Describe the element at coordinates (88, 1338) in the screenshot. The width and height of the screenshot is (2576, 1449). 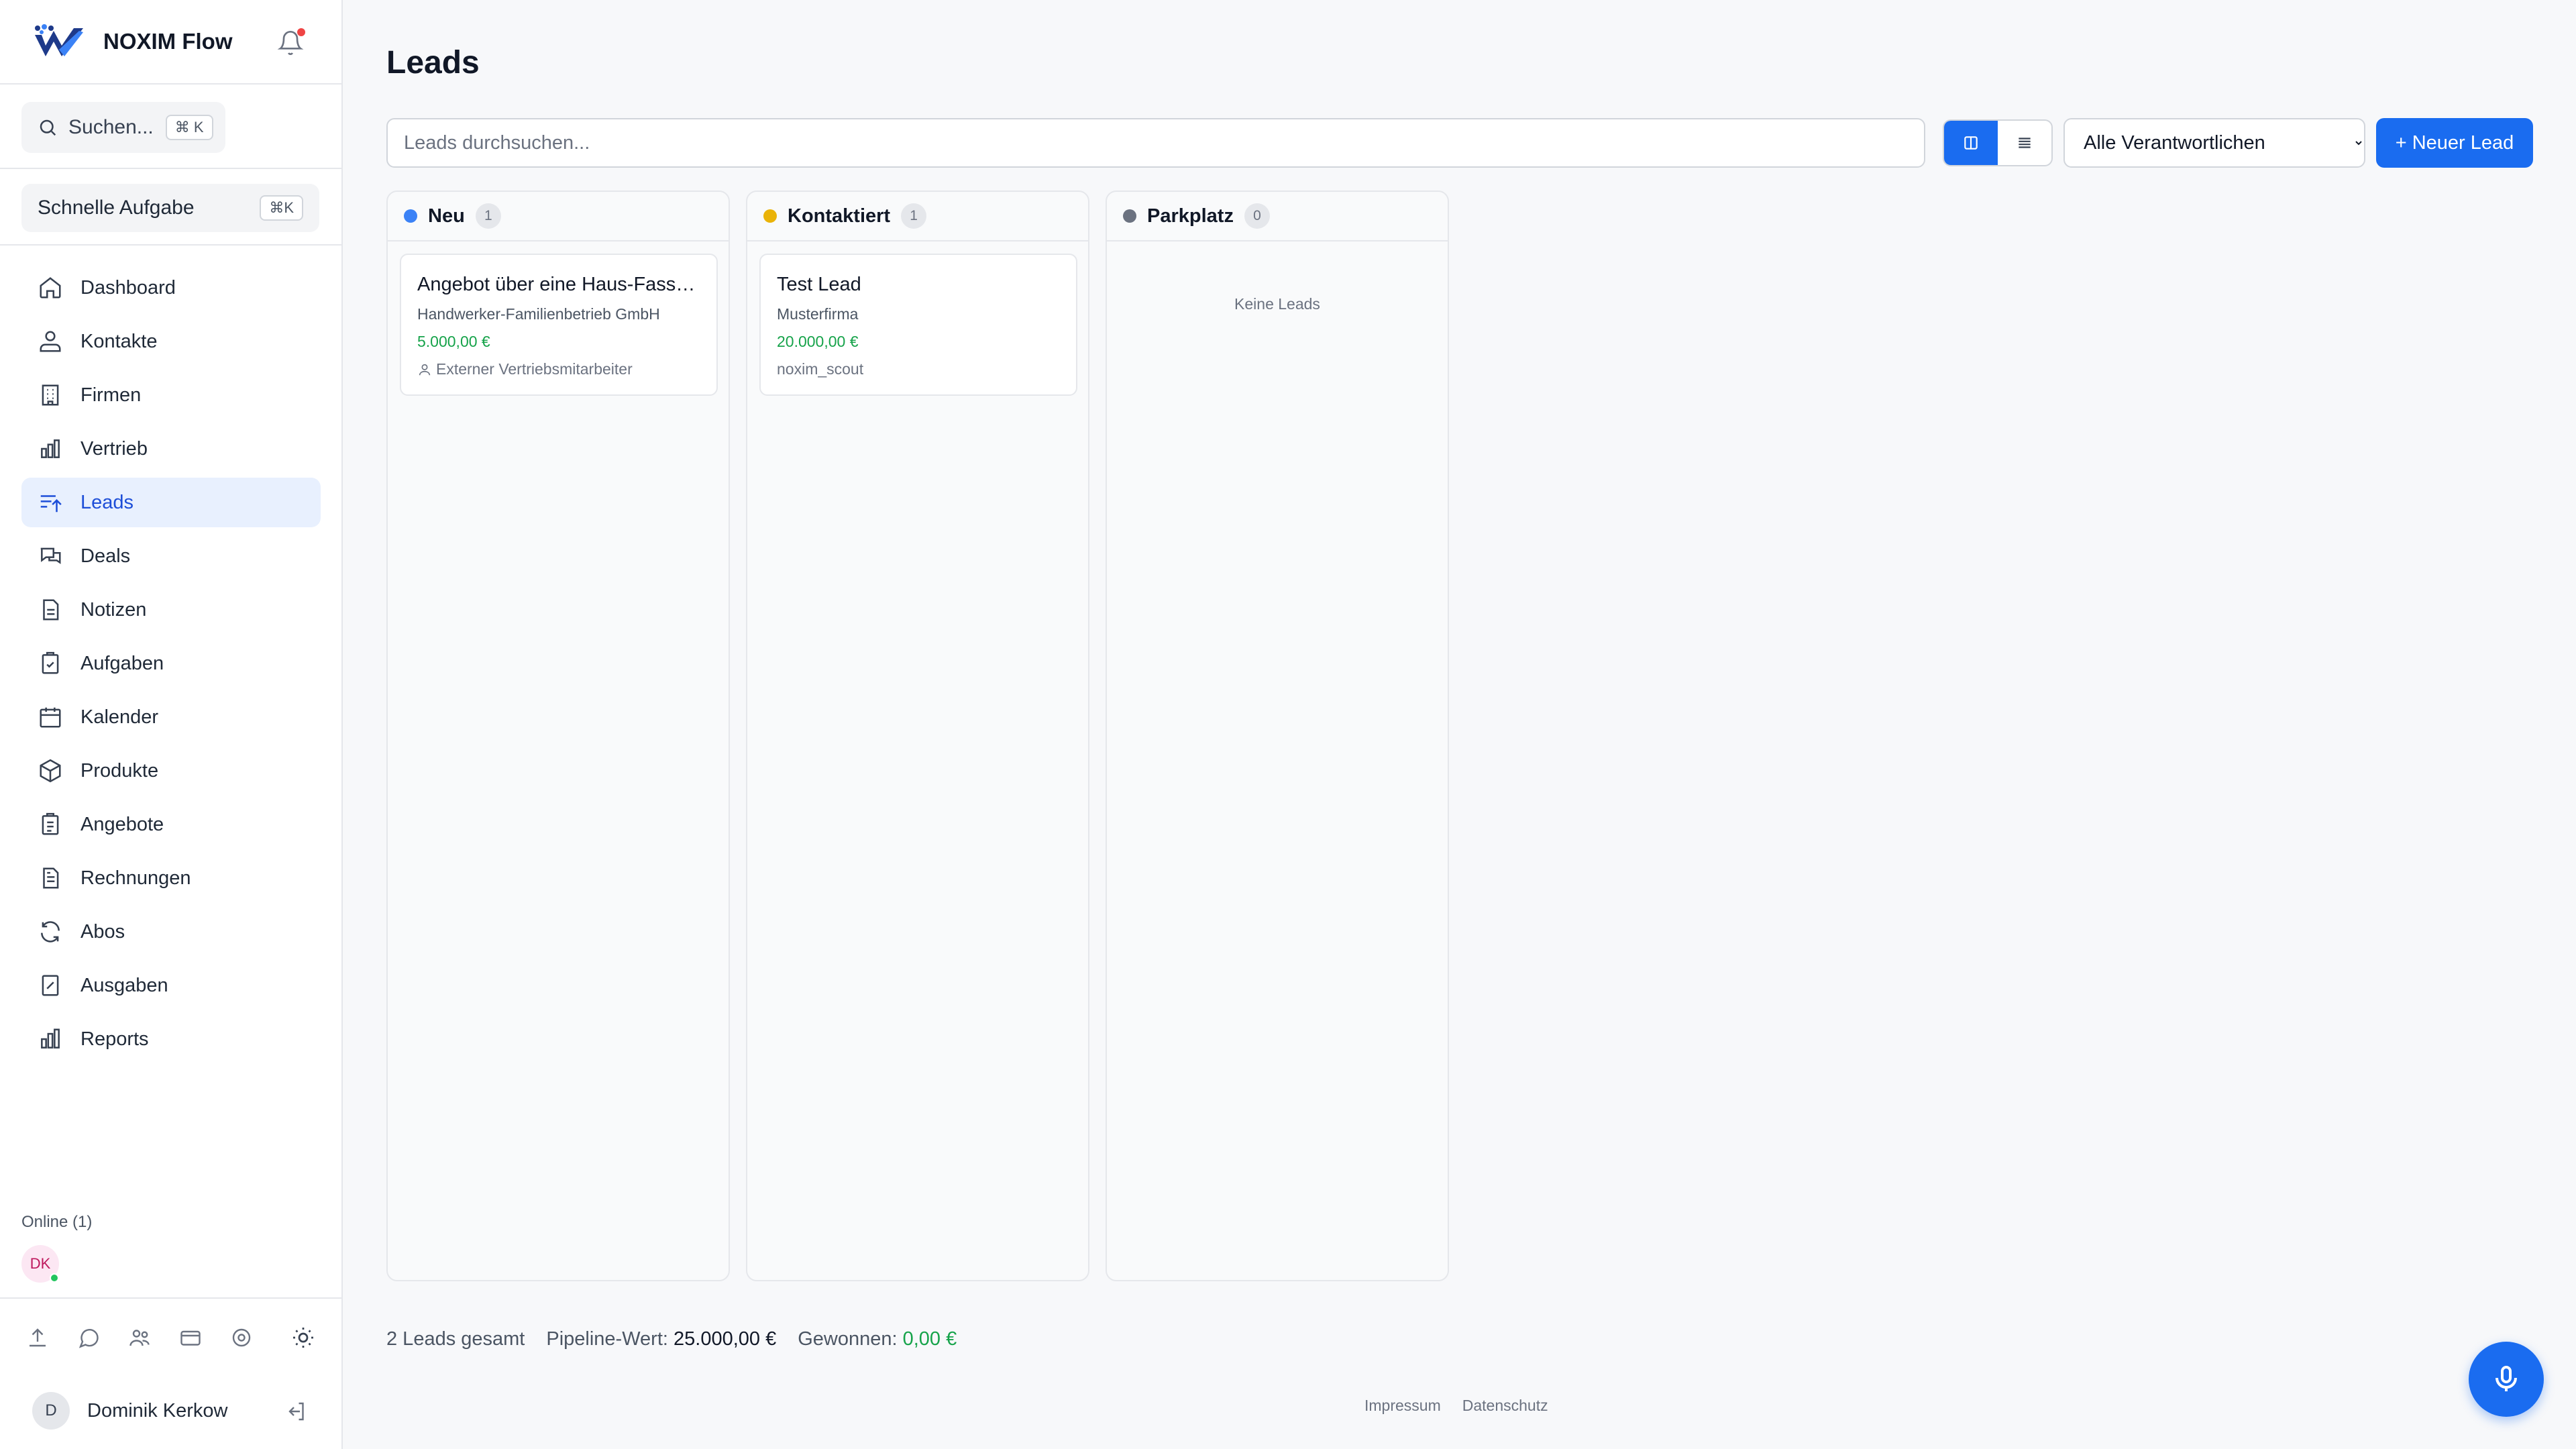
I see `chat-icon` at that location.